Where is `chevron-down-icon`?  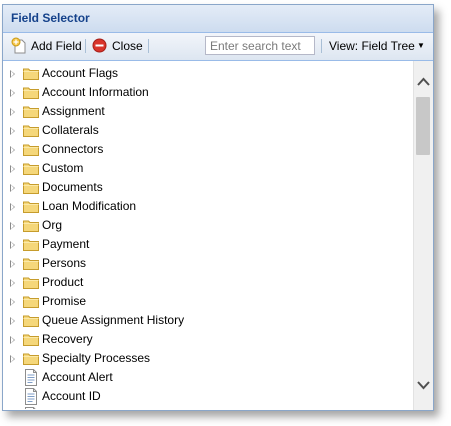 chevron-down-icon is located at coordinates (423, 385).